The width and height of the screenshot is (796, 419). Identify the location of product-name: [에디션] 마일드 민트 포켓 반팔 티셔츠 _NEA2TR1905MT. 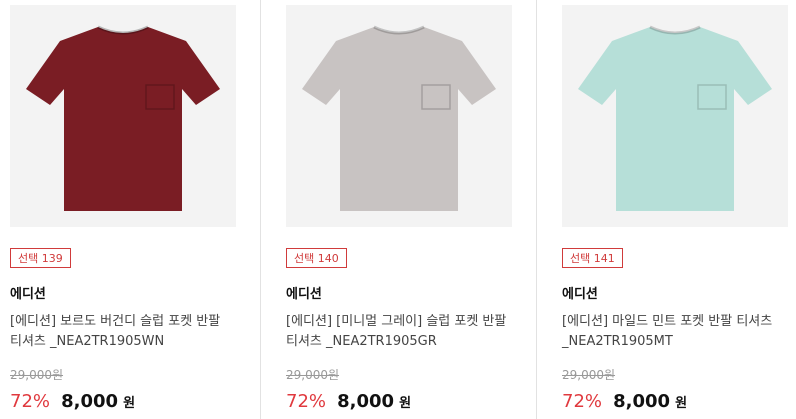
(673, 332).